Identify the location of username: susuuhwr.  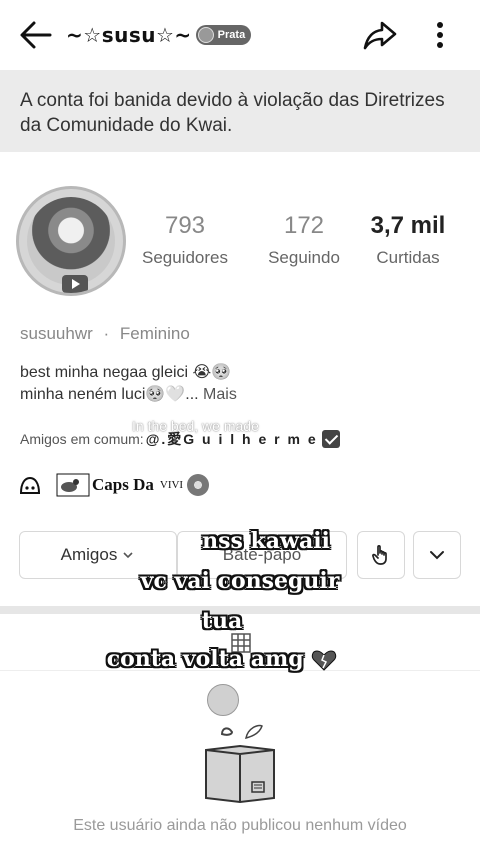
(56, 333).